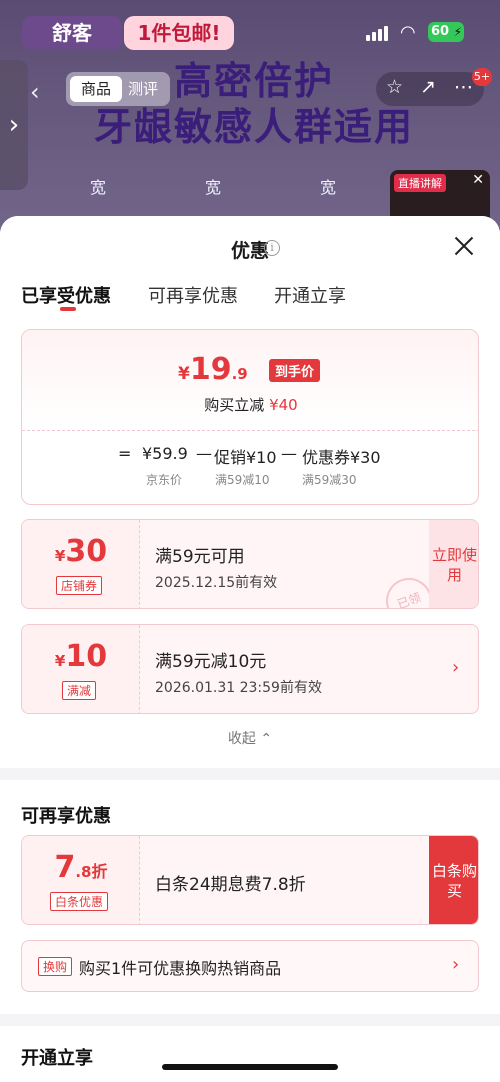 The image size is (500, 1082). What do you see at coordinates (81, 867) in the screenshot?
I see `discount-rate: 7.8折` at bounding box center [81, 867].